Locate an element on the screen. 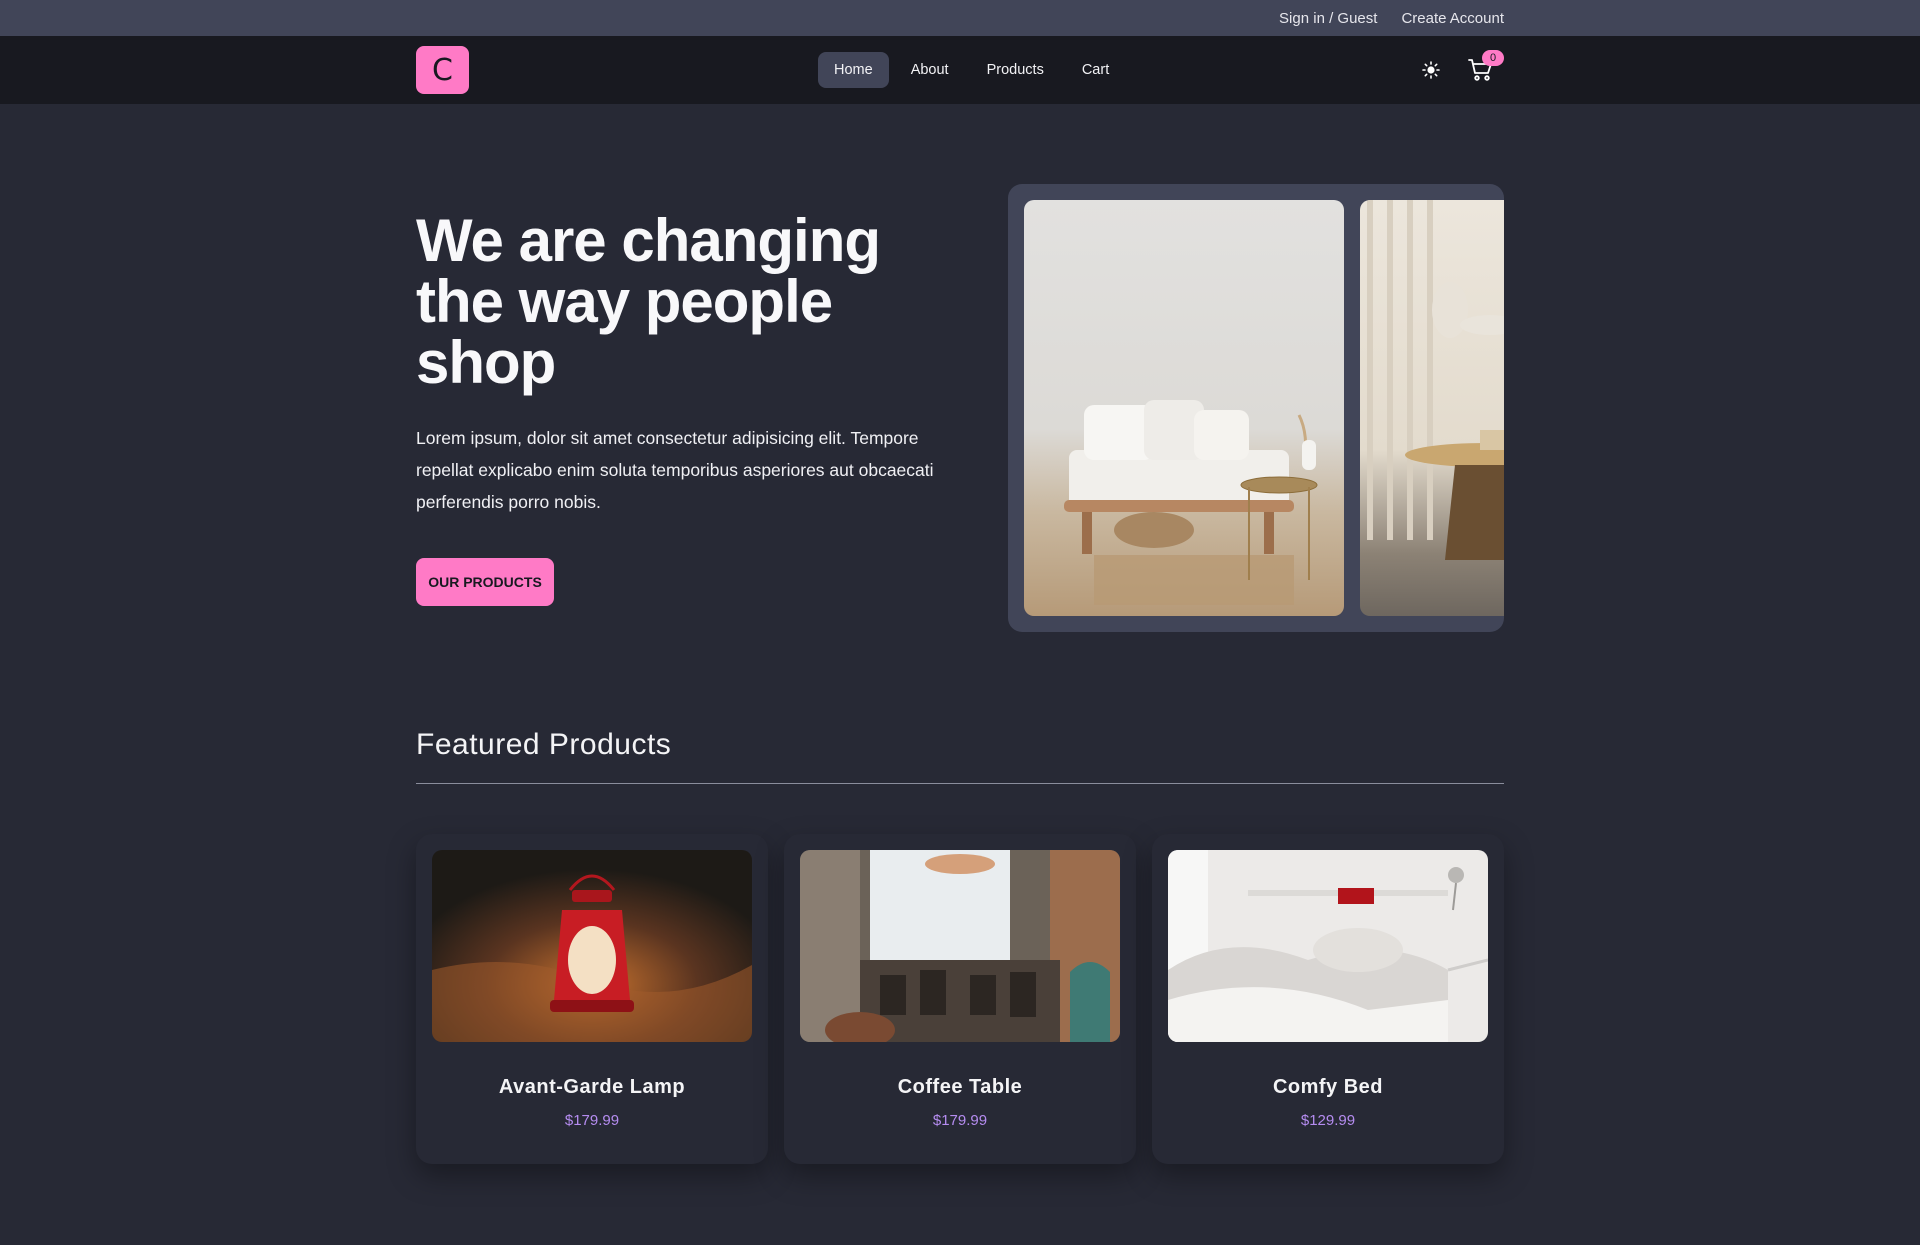 The image size is (1920, 1245). product-card-lamp: Avant-Garde Lamp $179.99 is located at coordinates (592, 999).